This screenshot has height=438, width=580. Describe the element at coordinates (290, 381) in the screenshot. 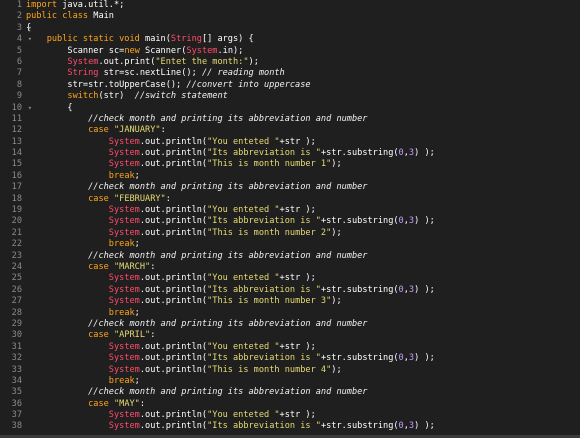

I see `code-line: 34 break;` at that location.